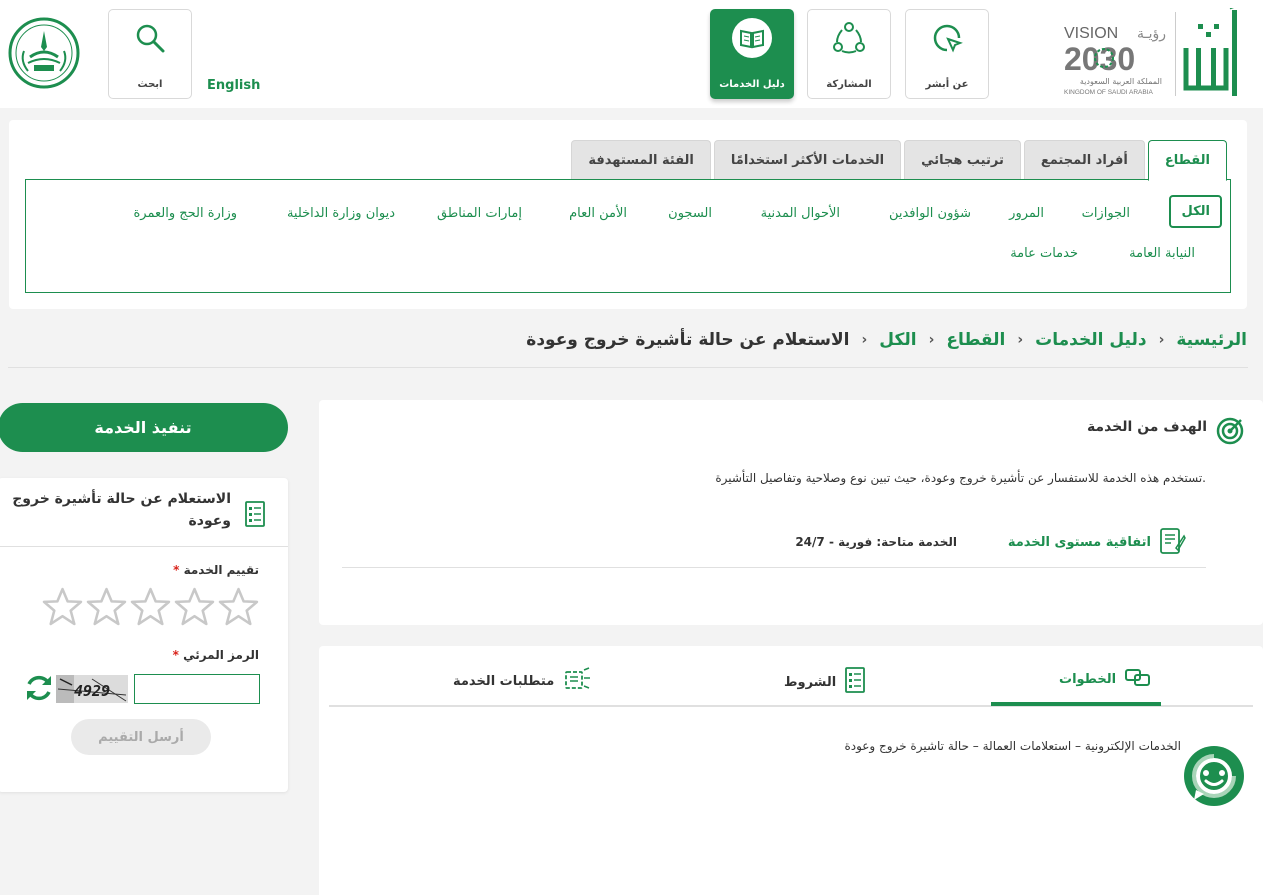 Image resolution: width=1263 pixels, height=895 pixels. Describe the element at coordinates (876, 542) in the screenshot. I see `availability-text: الخدمة متاحة: فورية - 24/7` at that location.